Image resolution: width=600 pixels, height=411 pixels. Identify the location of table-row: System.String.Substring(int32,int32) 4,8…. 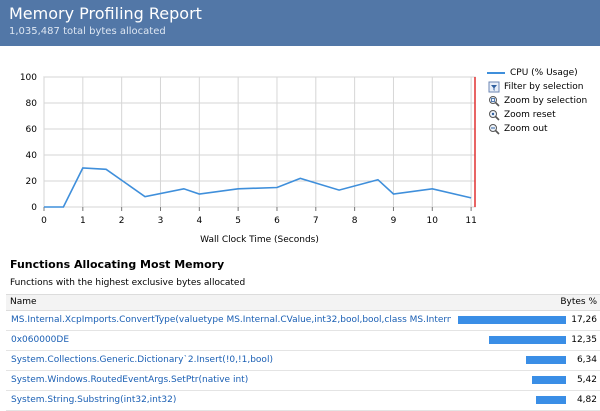
(303, 401).